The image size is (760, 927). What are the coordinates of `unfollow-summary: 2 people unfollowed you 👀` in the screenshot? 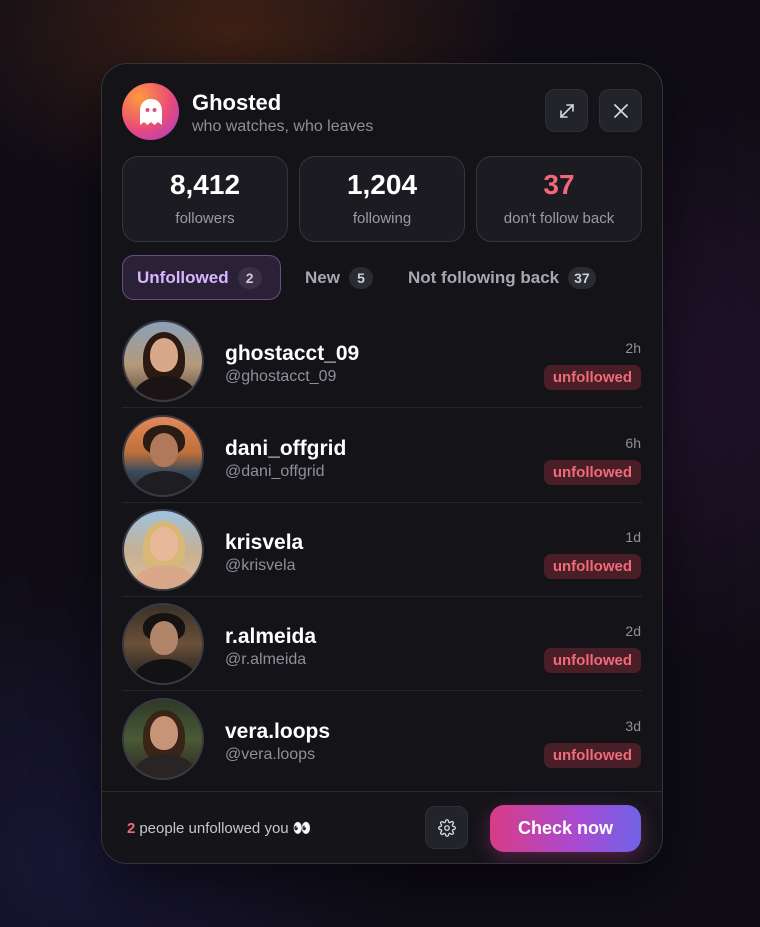 It's located at (219, 828).